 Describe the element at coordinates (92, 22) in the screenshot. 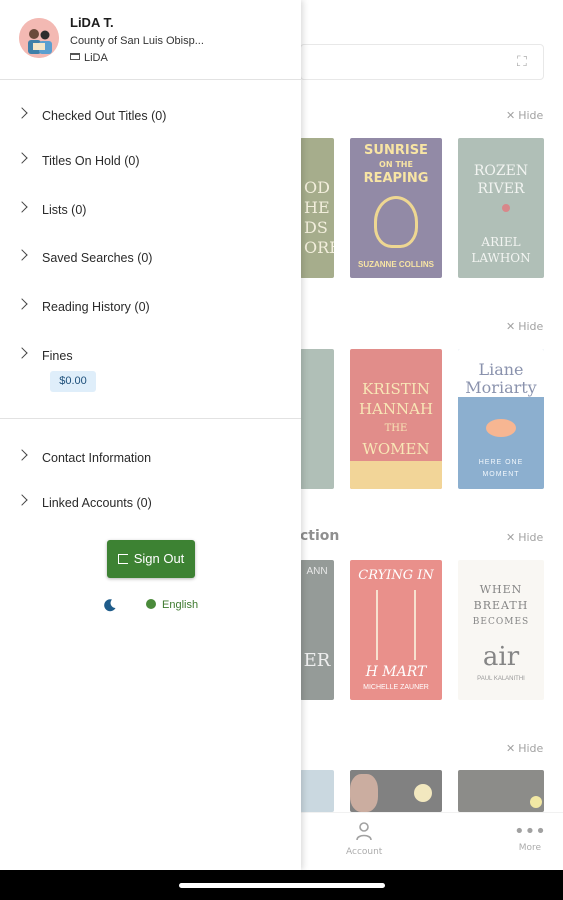

I see `user-name: LiDA T.` at that location.